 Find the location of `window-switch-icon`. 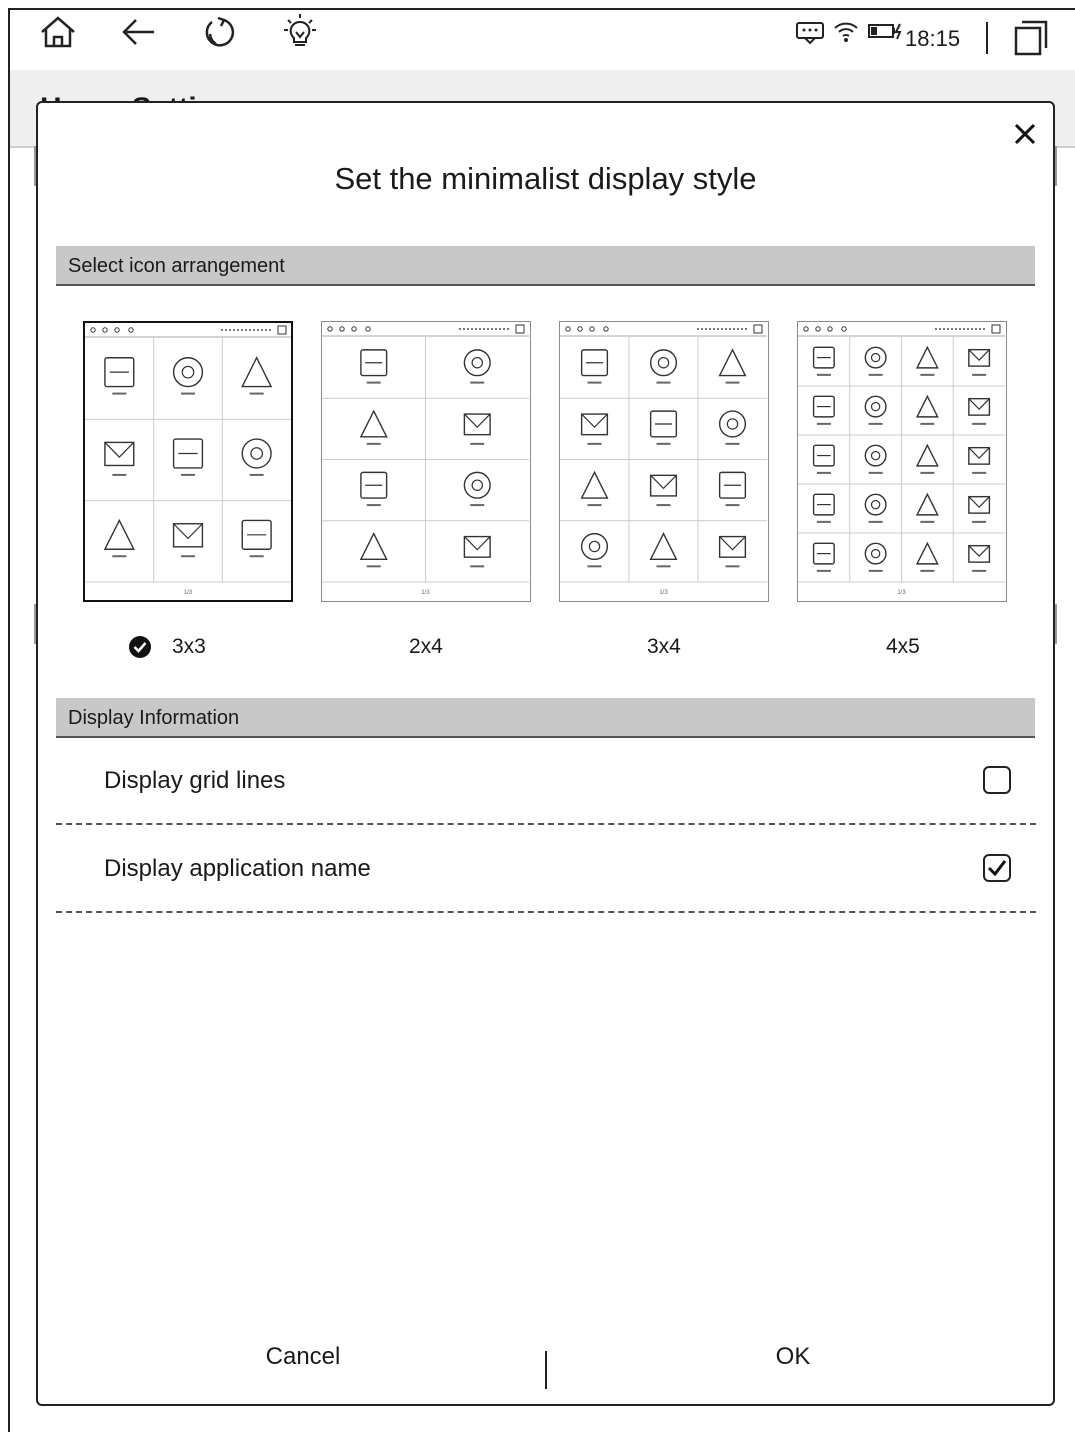

window-switch-icon is located at coordinates (1030, 38).